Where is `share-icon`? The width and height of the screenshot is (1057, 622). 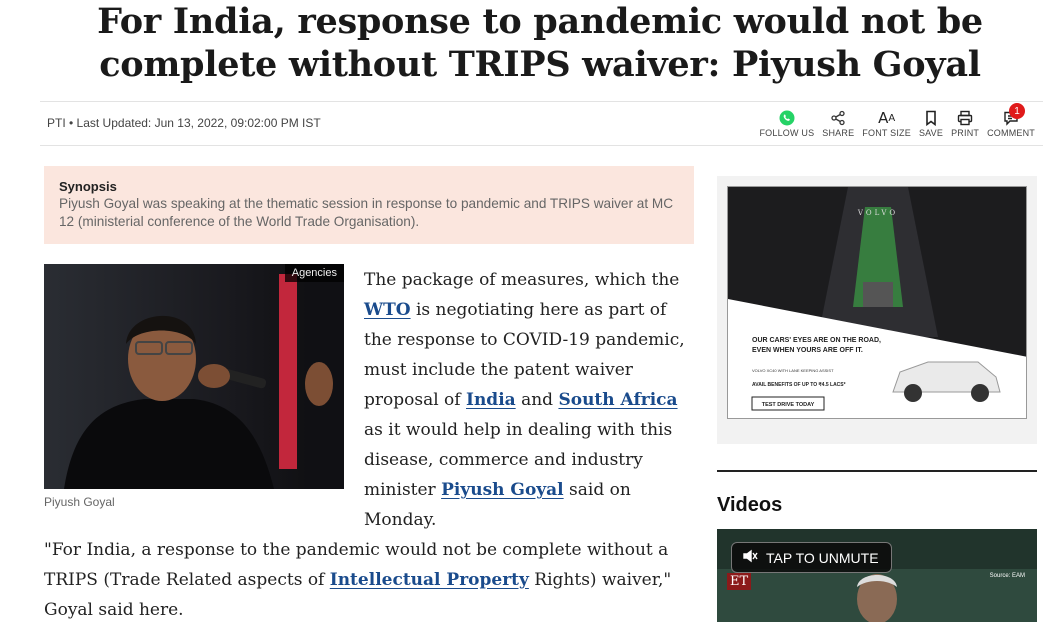 share-icon is located at coordinates (838, 118).